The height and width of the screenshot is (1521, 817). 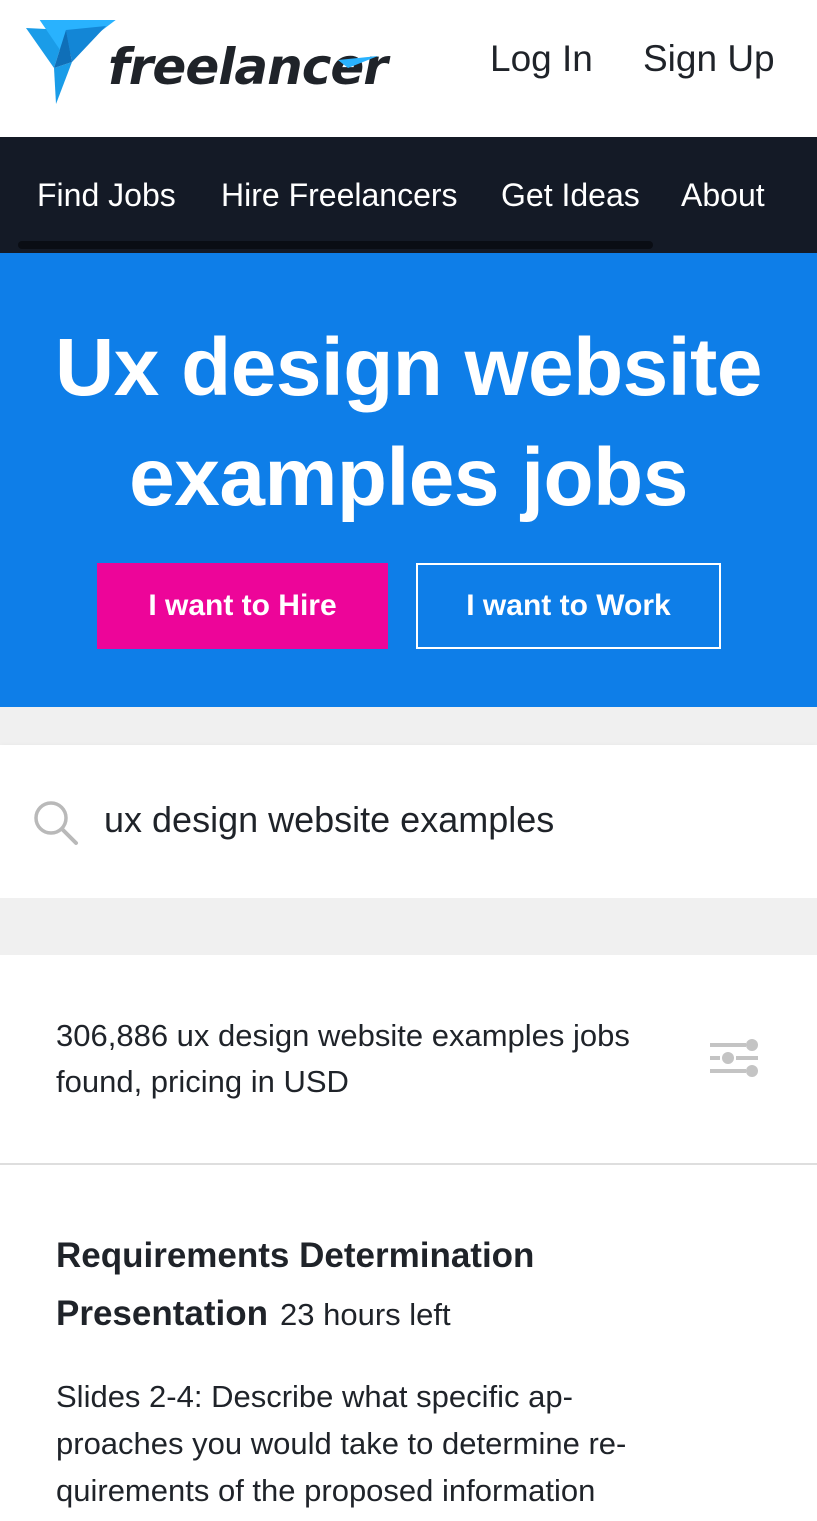 I want to click on nav-item-get-ideas: Get Ideas, so click(x=570, y=195).